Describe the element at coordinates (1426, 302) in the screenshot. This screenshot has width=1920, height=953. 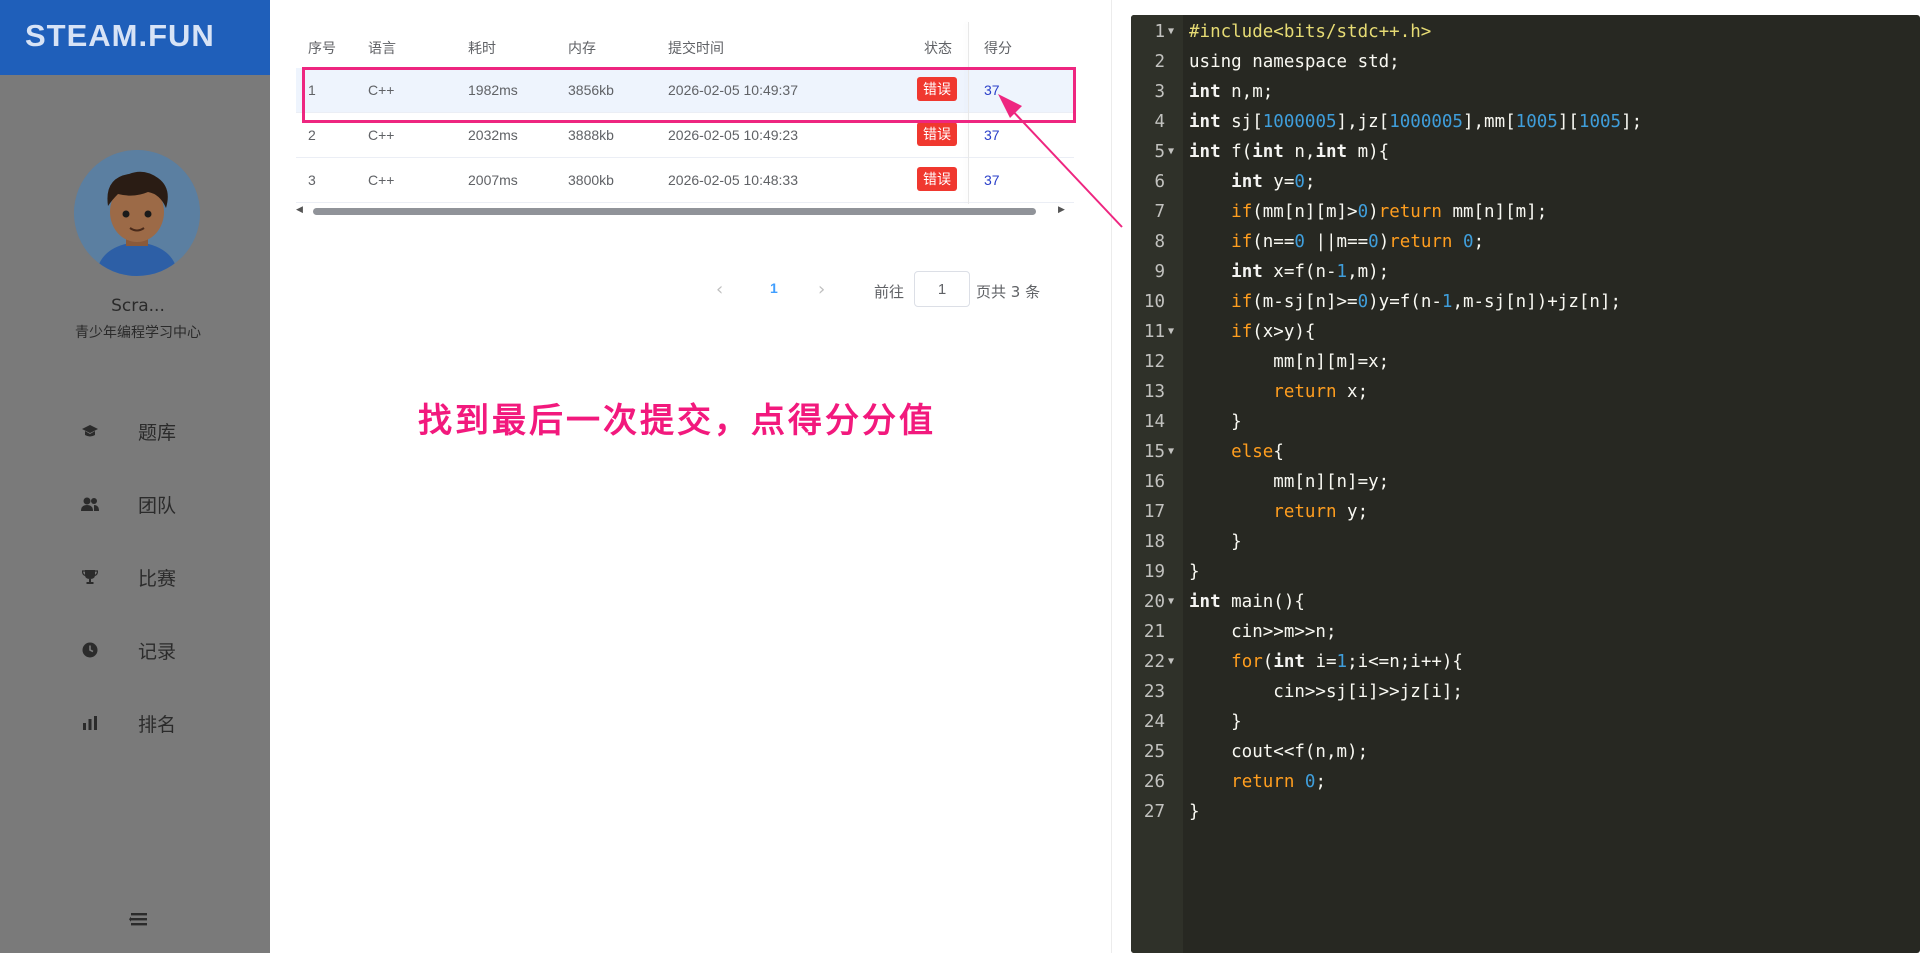
I see `code-text: if(m-sj[n]>=0)y=f(n-1,m-sj[n])+jz[n];` at that location.